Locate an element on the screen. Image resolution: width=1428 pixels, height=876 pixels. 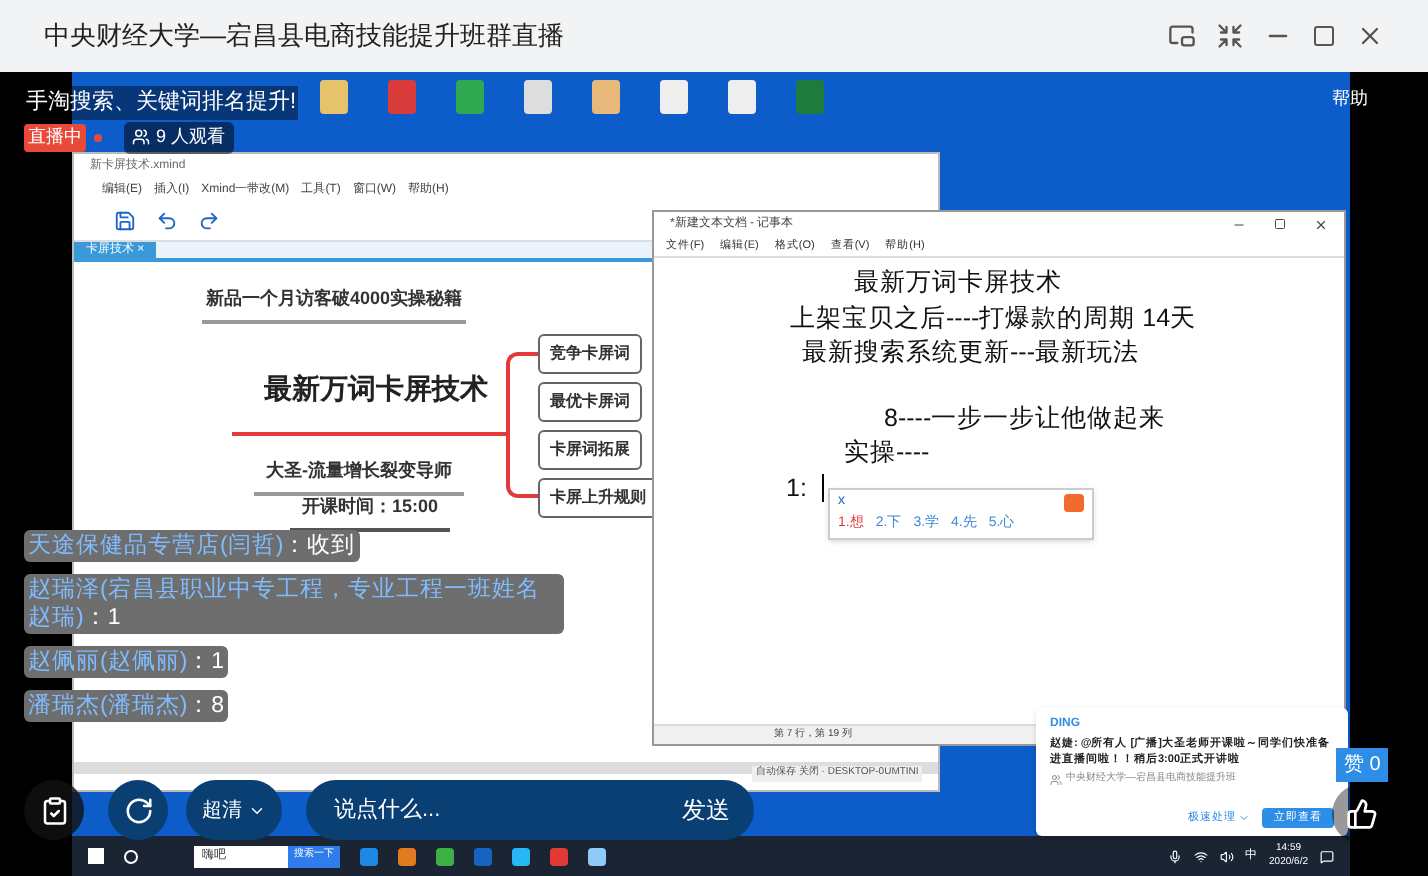
mindmap-central-topic: 最新万词卡屏技术 is located at coordinates (376, 389).